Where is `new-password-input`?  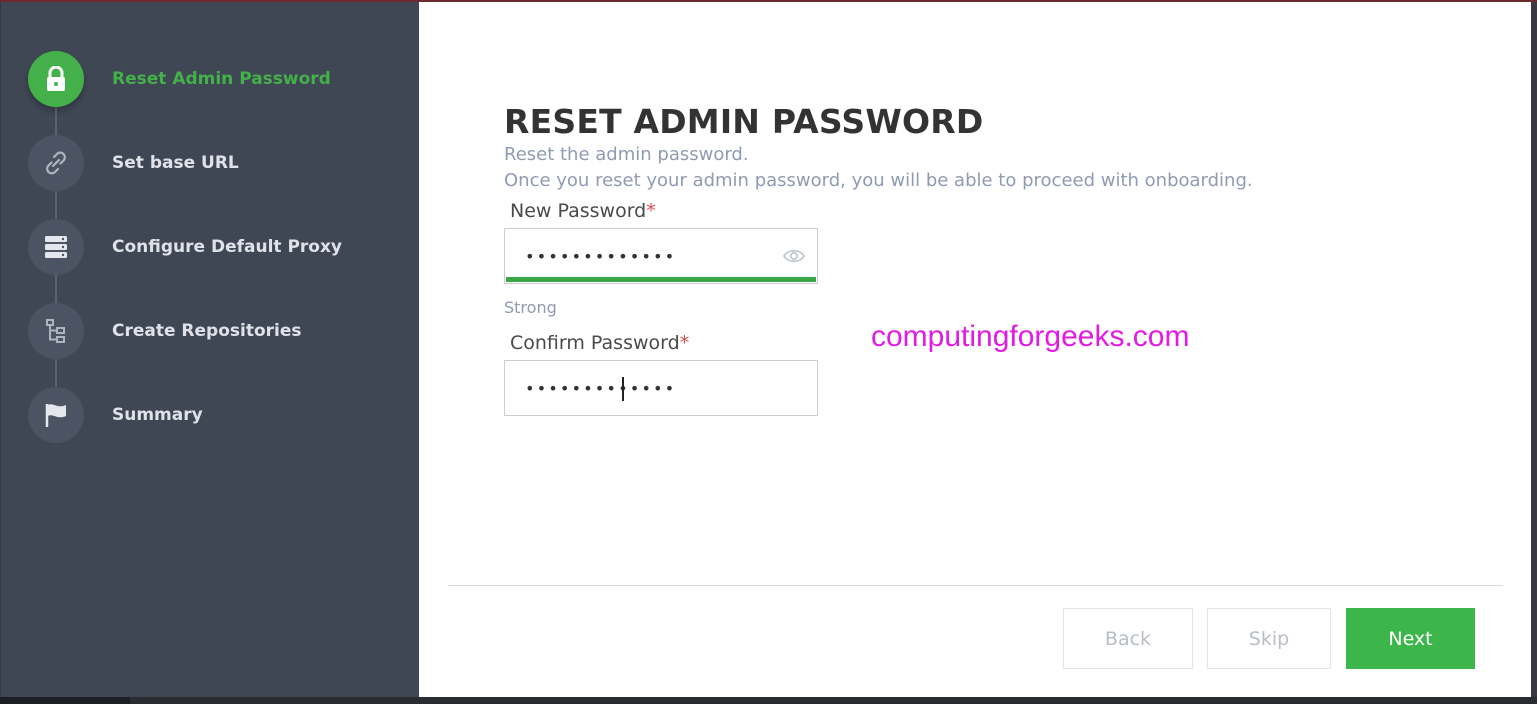
new-password-input is located at coordinates (650, 256).